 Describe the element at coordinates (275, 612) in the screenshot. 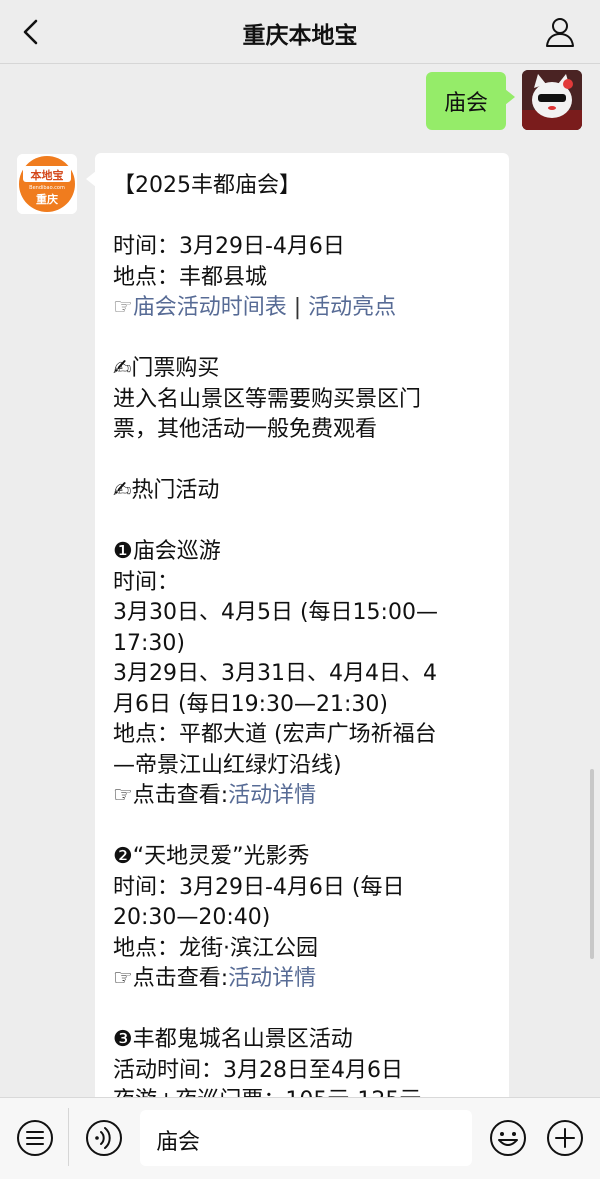

I see `activity-1-text: 3月30日、4月5日 (每日15:00—` at that location.